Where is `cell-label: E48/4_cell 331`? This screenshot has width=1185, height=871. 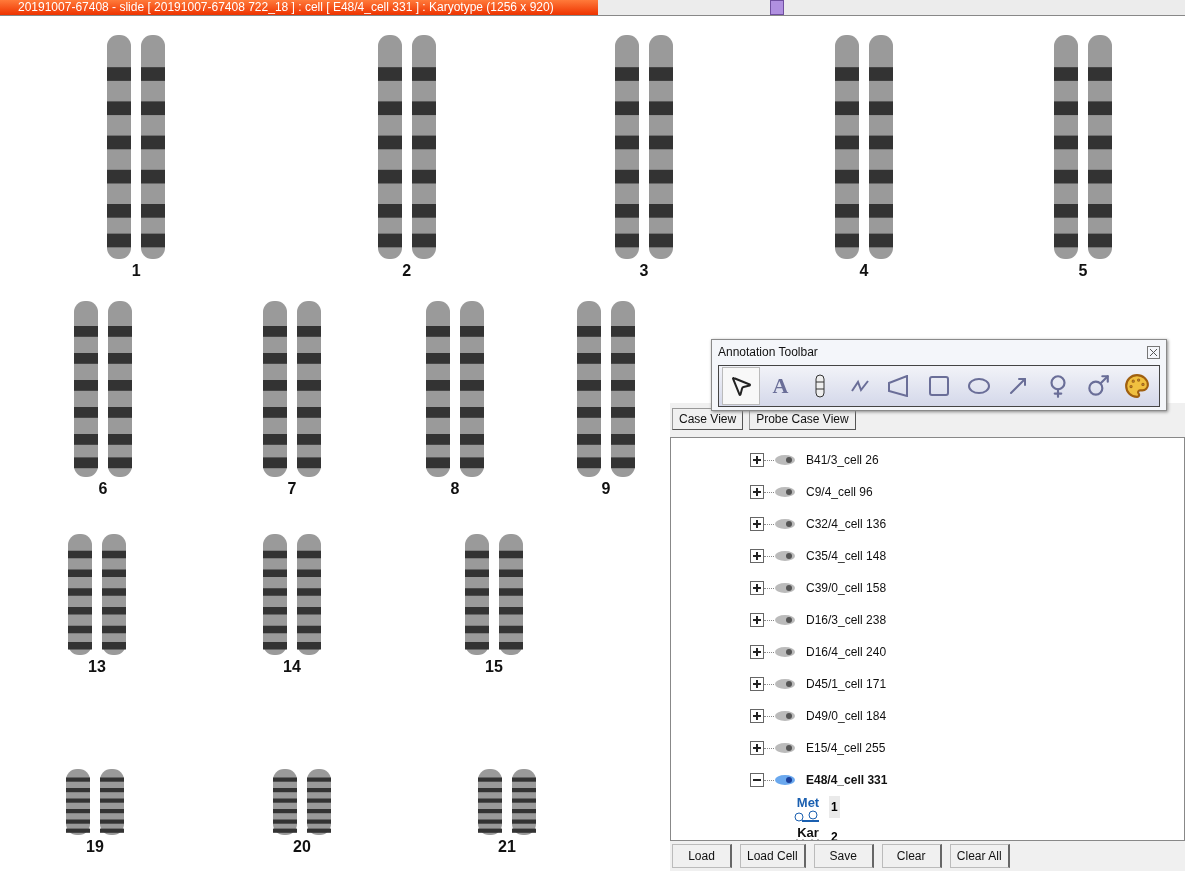
cell-label: E48/4_cell 331 is located at coordinates (847, 780).